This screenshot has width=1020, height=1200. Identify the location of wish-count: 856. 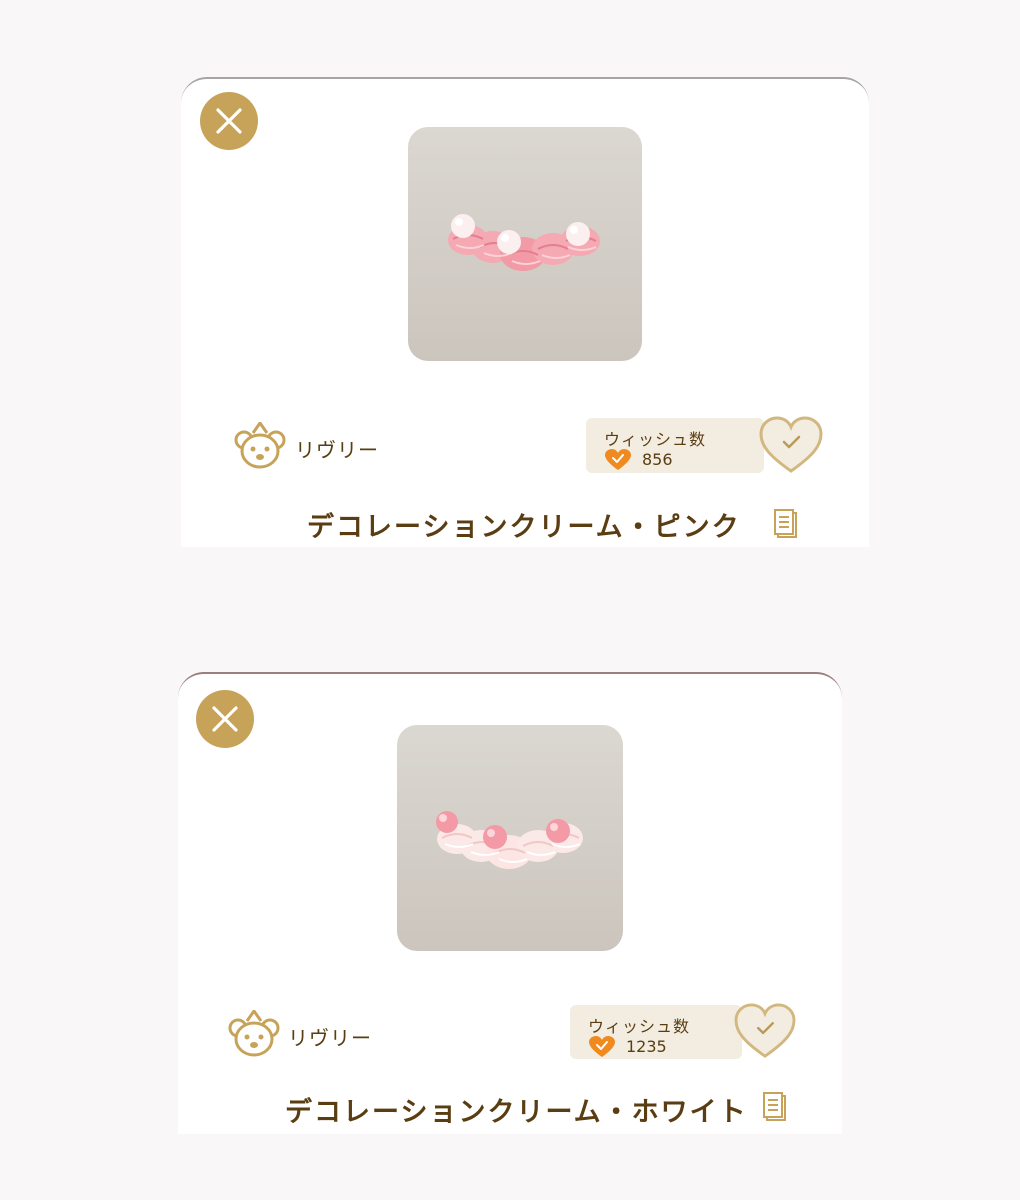
(657, 459).